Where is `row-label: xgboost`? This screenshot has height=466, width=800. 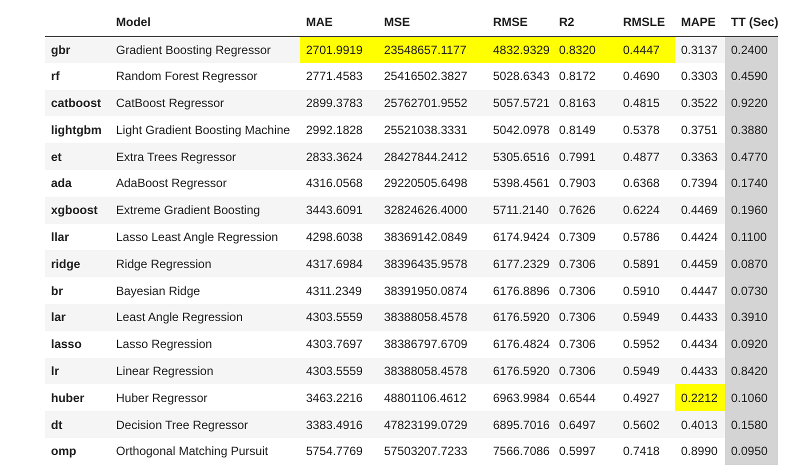
row-label: xgboost is located at coordinates (77, 210).